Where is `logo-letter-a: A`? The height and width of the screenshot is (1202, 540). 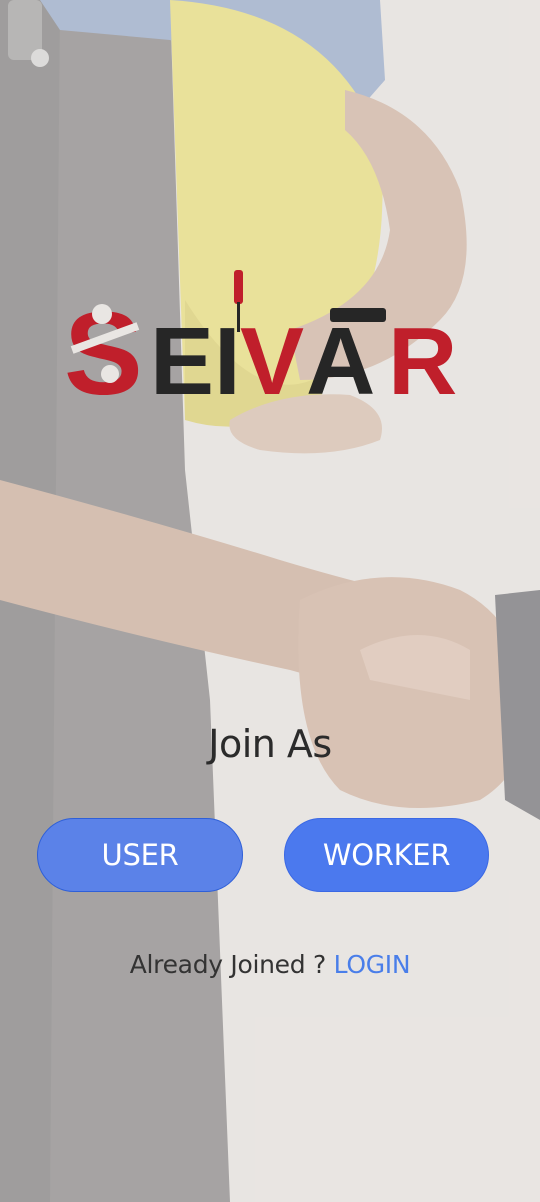
logo-letter-a: A is located at coordinates (346, 360).